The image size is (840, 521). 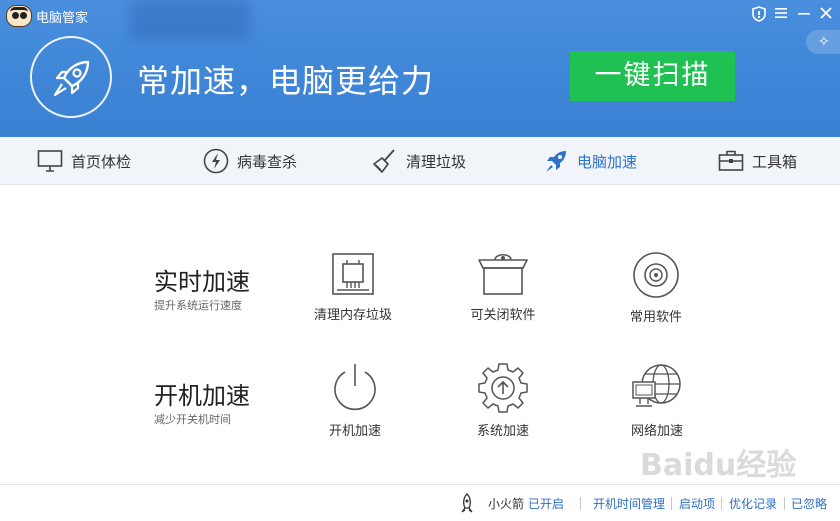 I want to click on tab-pc-speedup: 电脑加速, so click(x=590, y=161).